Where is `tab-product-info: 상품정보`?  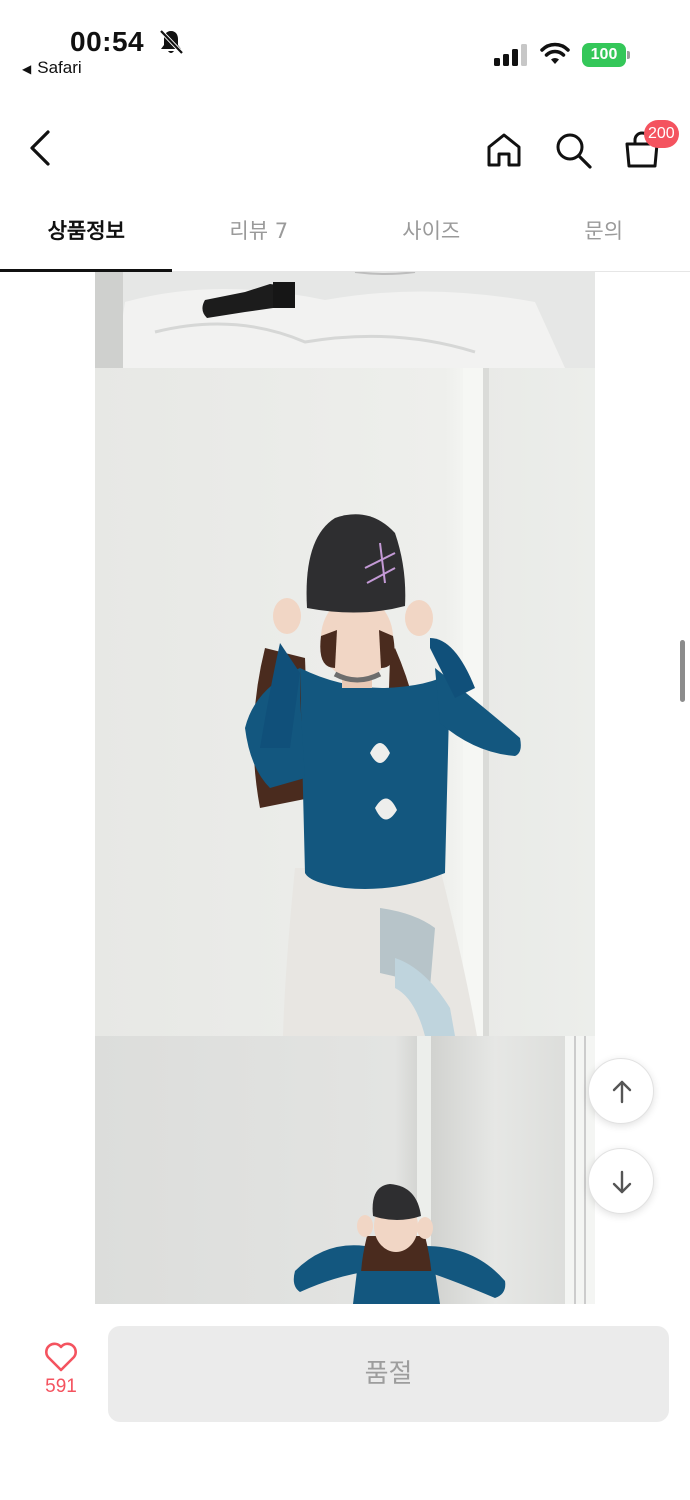 tab-product-info: 상품정보 is located at coordinates (86, 236).